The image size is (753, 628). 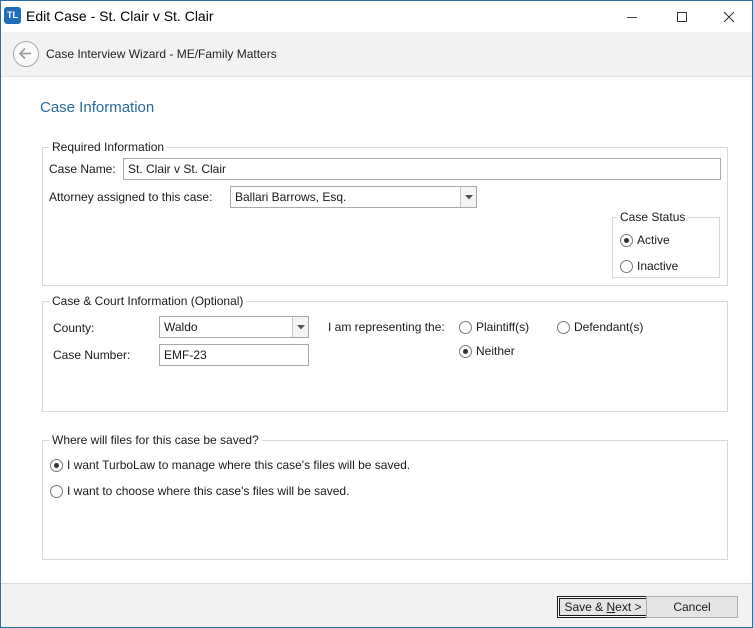 What do you see at coordinates (97, 107) in the screenshot?
I see `page-title: Case Information` at bounding box center [97, 107].